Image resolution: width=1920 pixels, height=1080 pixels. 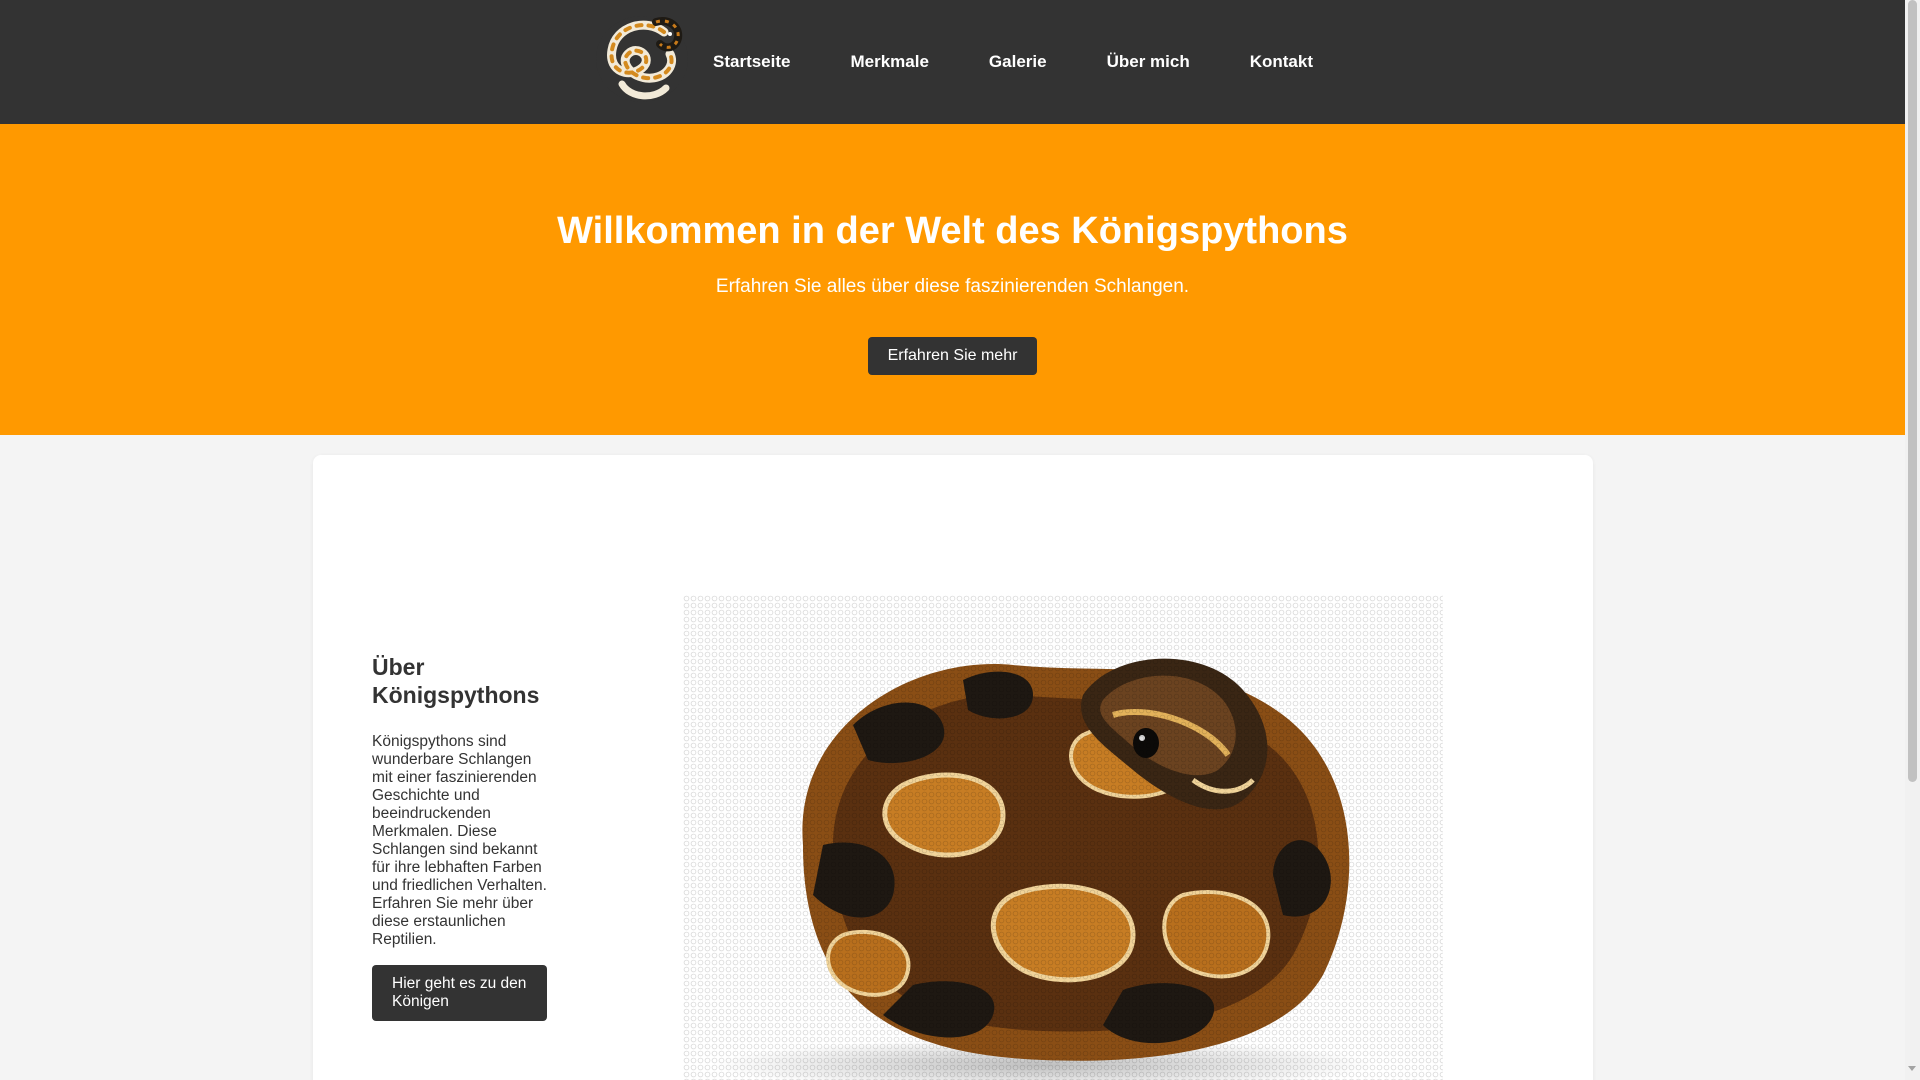 I want to click on kings-link-button: Hier geht es zu den Königen, so click(x=459, y=993).